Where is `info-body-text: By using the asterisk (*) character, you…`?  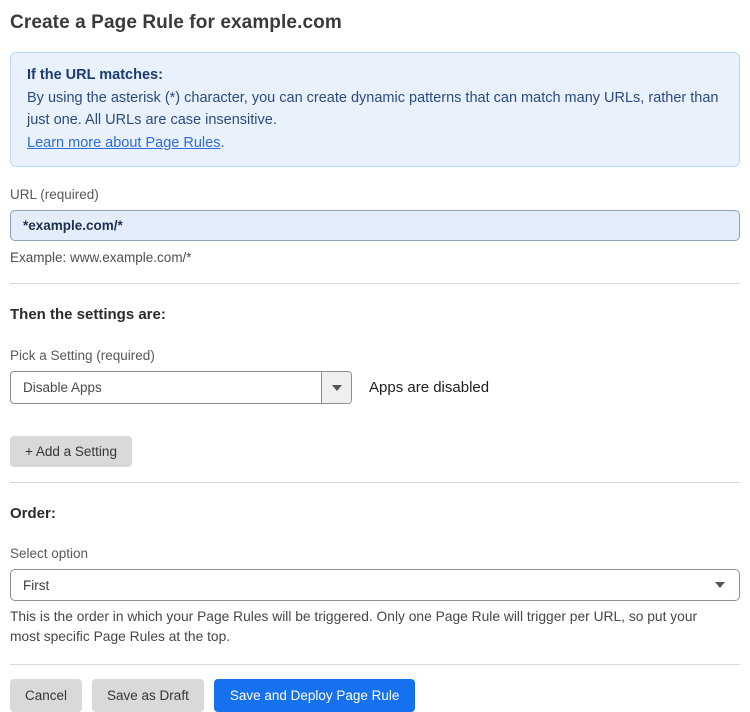
info-body-text: By using the asterisk (*) character, you… is located at coordinates (373, 109).